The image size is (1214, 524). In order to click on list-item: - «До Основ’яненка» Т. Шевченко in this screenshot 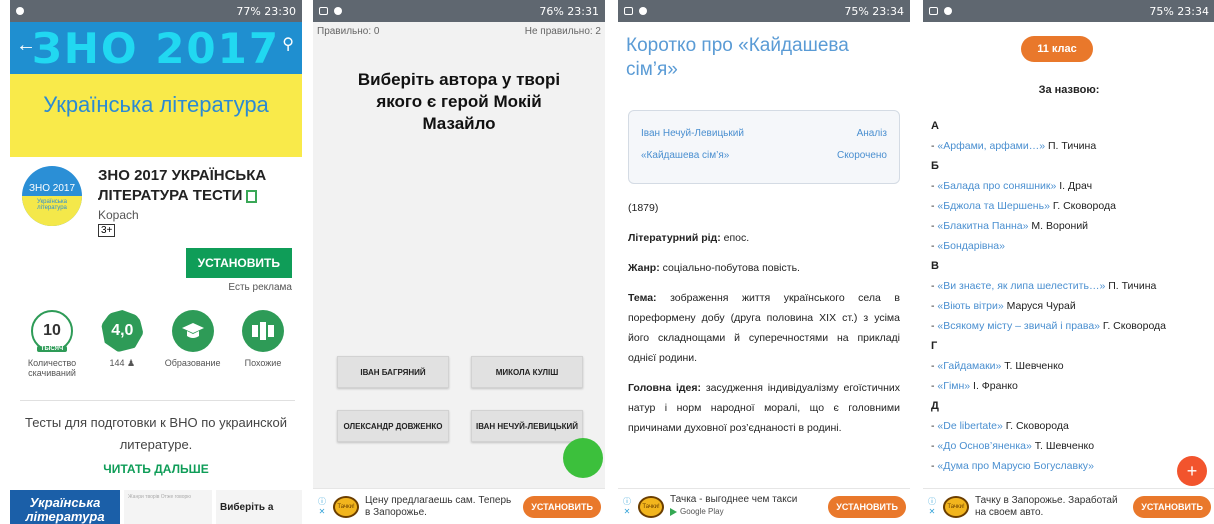, I will do `click(1071, 446)`.